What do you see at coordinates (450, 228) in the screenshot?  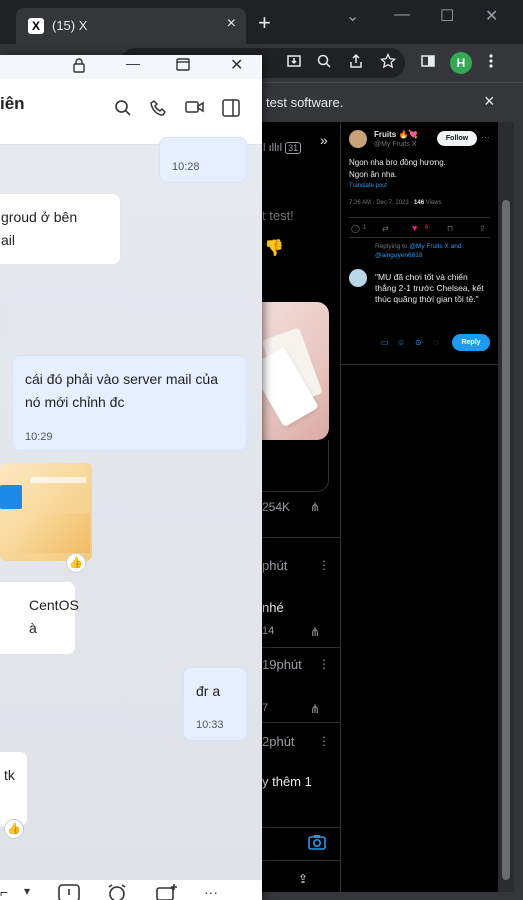 I see `bookmark-icon: ⊓` at bounding box center [450, 228].